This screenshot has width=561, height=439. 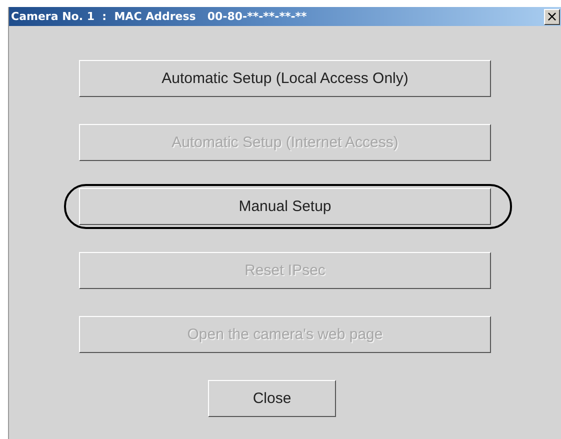 I want to click on setup-button: Automatic Setup (Local Access Only), so click(x=285, y=78).